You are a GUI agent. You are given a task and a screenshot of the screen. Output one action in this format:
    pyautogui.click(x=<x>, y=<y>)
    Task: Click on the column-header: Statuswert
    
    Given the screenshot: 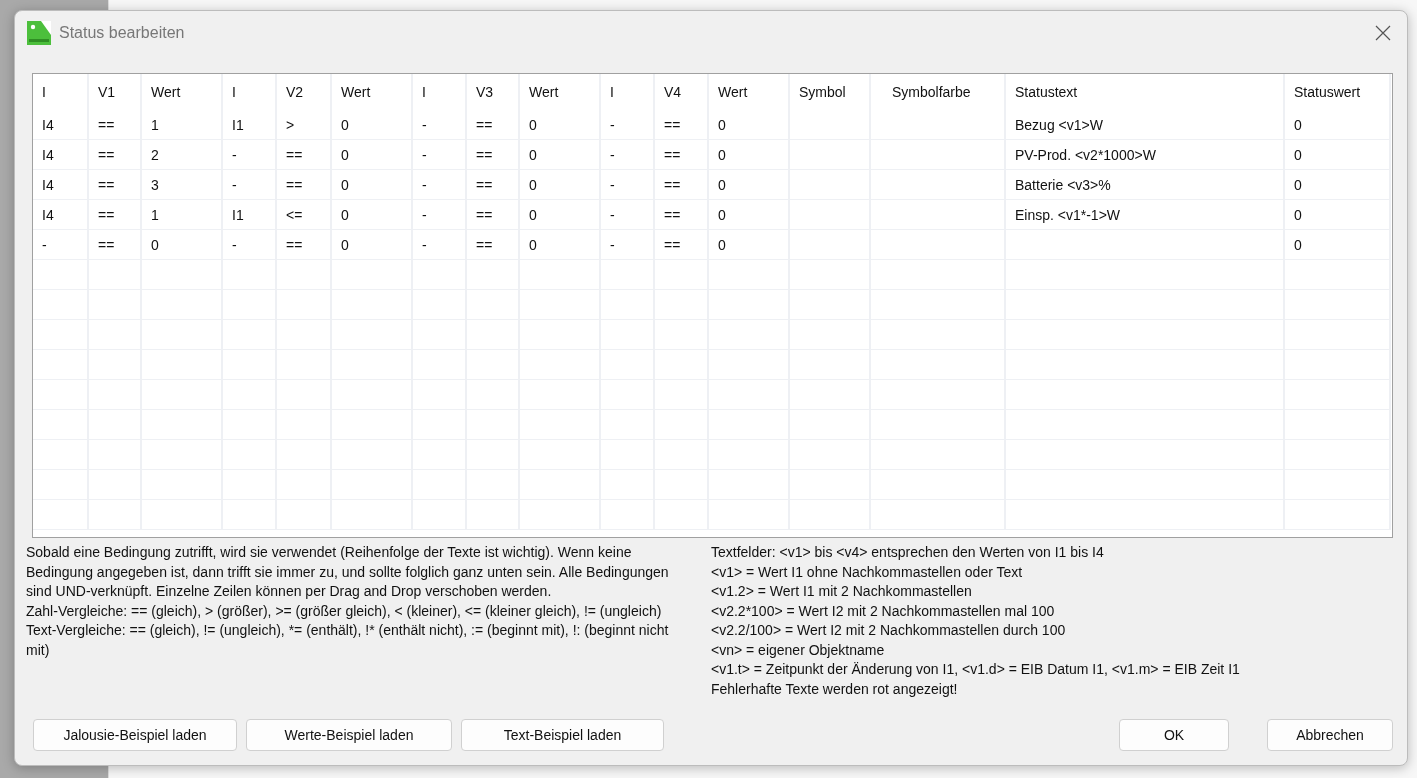 What is the action you would take?
    pyautogui.click(x=1327, y=92)
    